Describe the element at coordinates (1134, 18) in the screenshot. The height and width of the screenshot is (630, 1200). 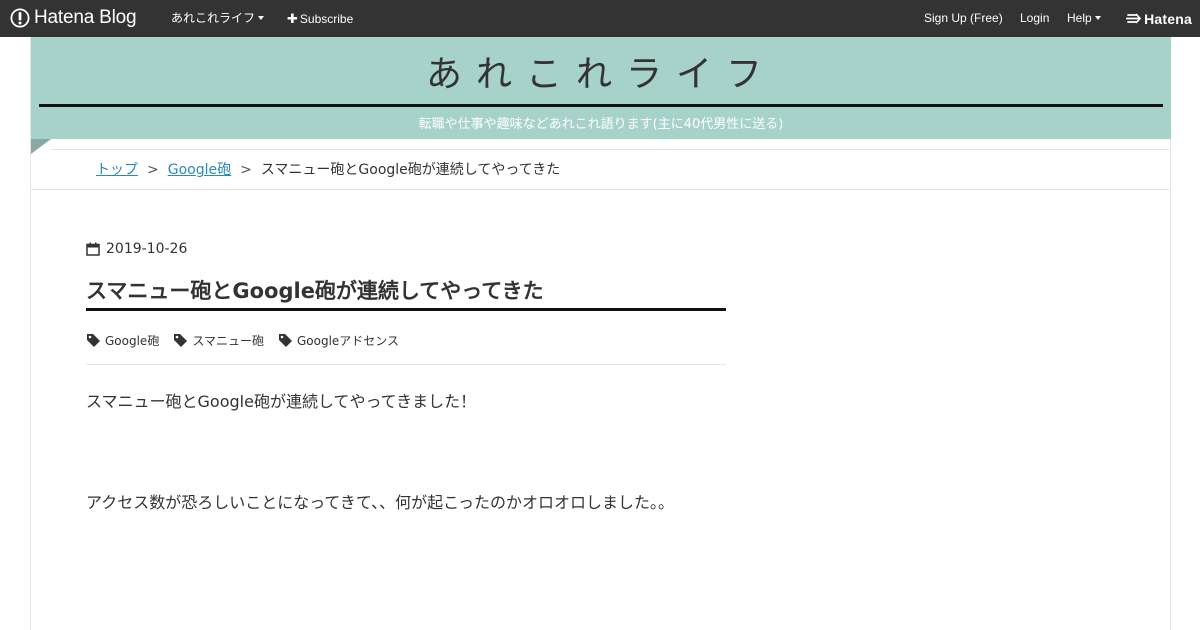
I see `hatena-logo-icon` at that location.